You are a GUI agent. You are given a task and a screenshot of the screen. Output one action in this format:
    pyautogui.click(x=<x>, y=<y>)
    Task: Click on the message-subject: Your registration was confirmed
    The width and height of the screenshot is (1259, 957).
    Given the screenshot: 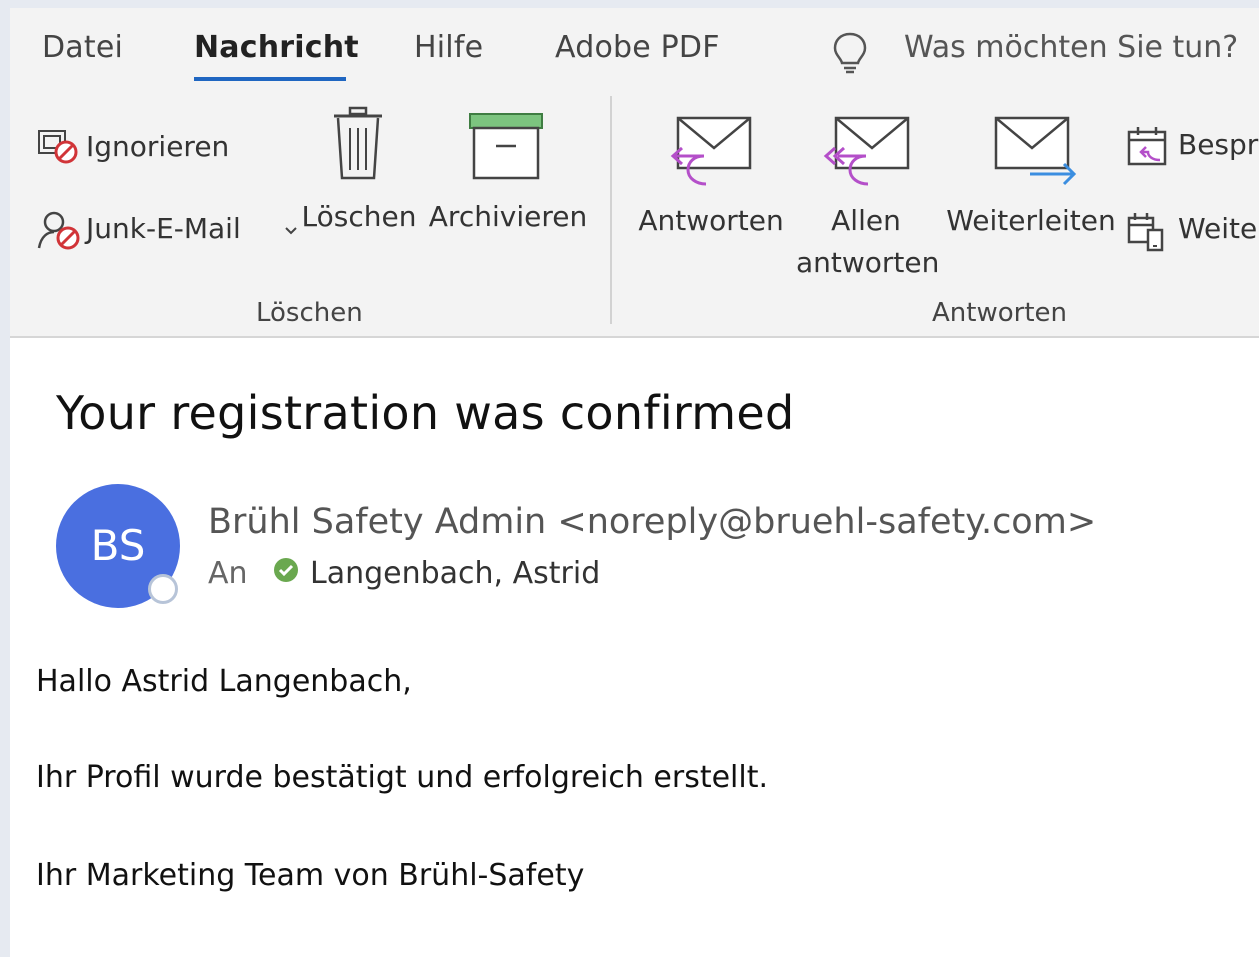 What is the action you would take?
    pyautogui.click(x=425, y=413)
    